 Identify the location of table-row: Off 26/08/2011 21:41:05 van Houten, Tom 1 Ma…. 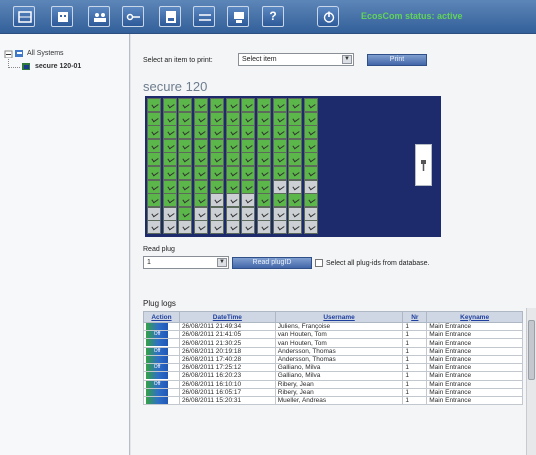
(333, 335).